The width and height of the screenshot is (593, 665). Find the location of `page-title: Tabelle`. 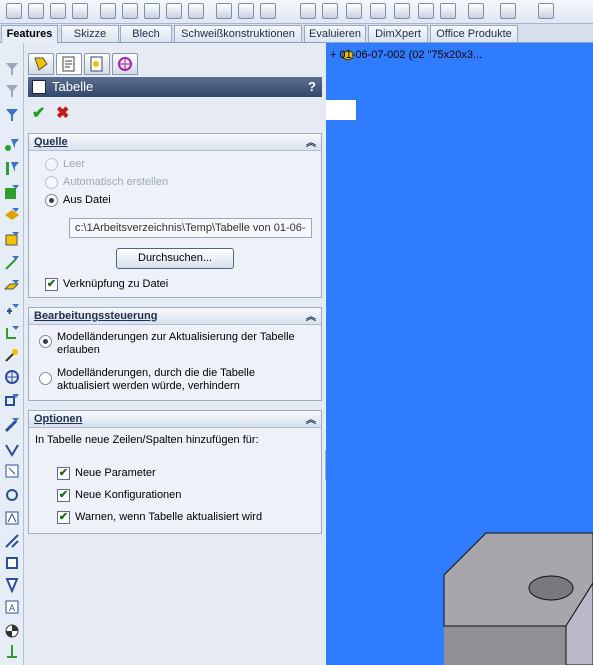

page-title: Tabelle is located at coordinates (73, 86).